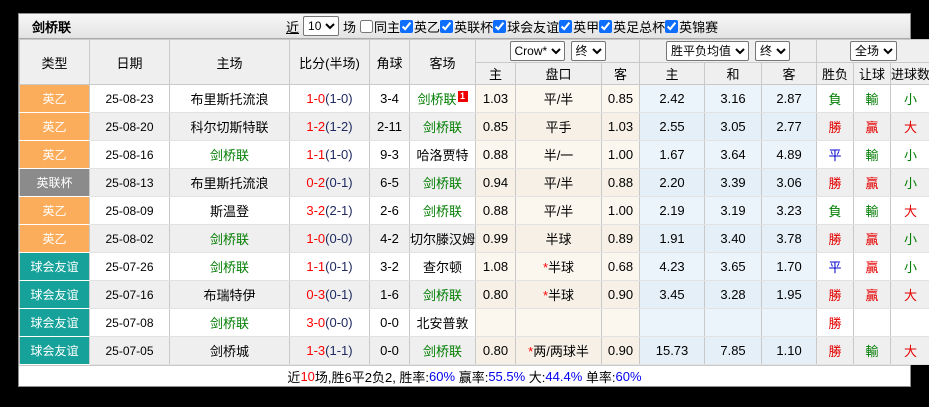  I want to click on odds-home-cell: 1.03, so click(495, 98).